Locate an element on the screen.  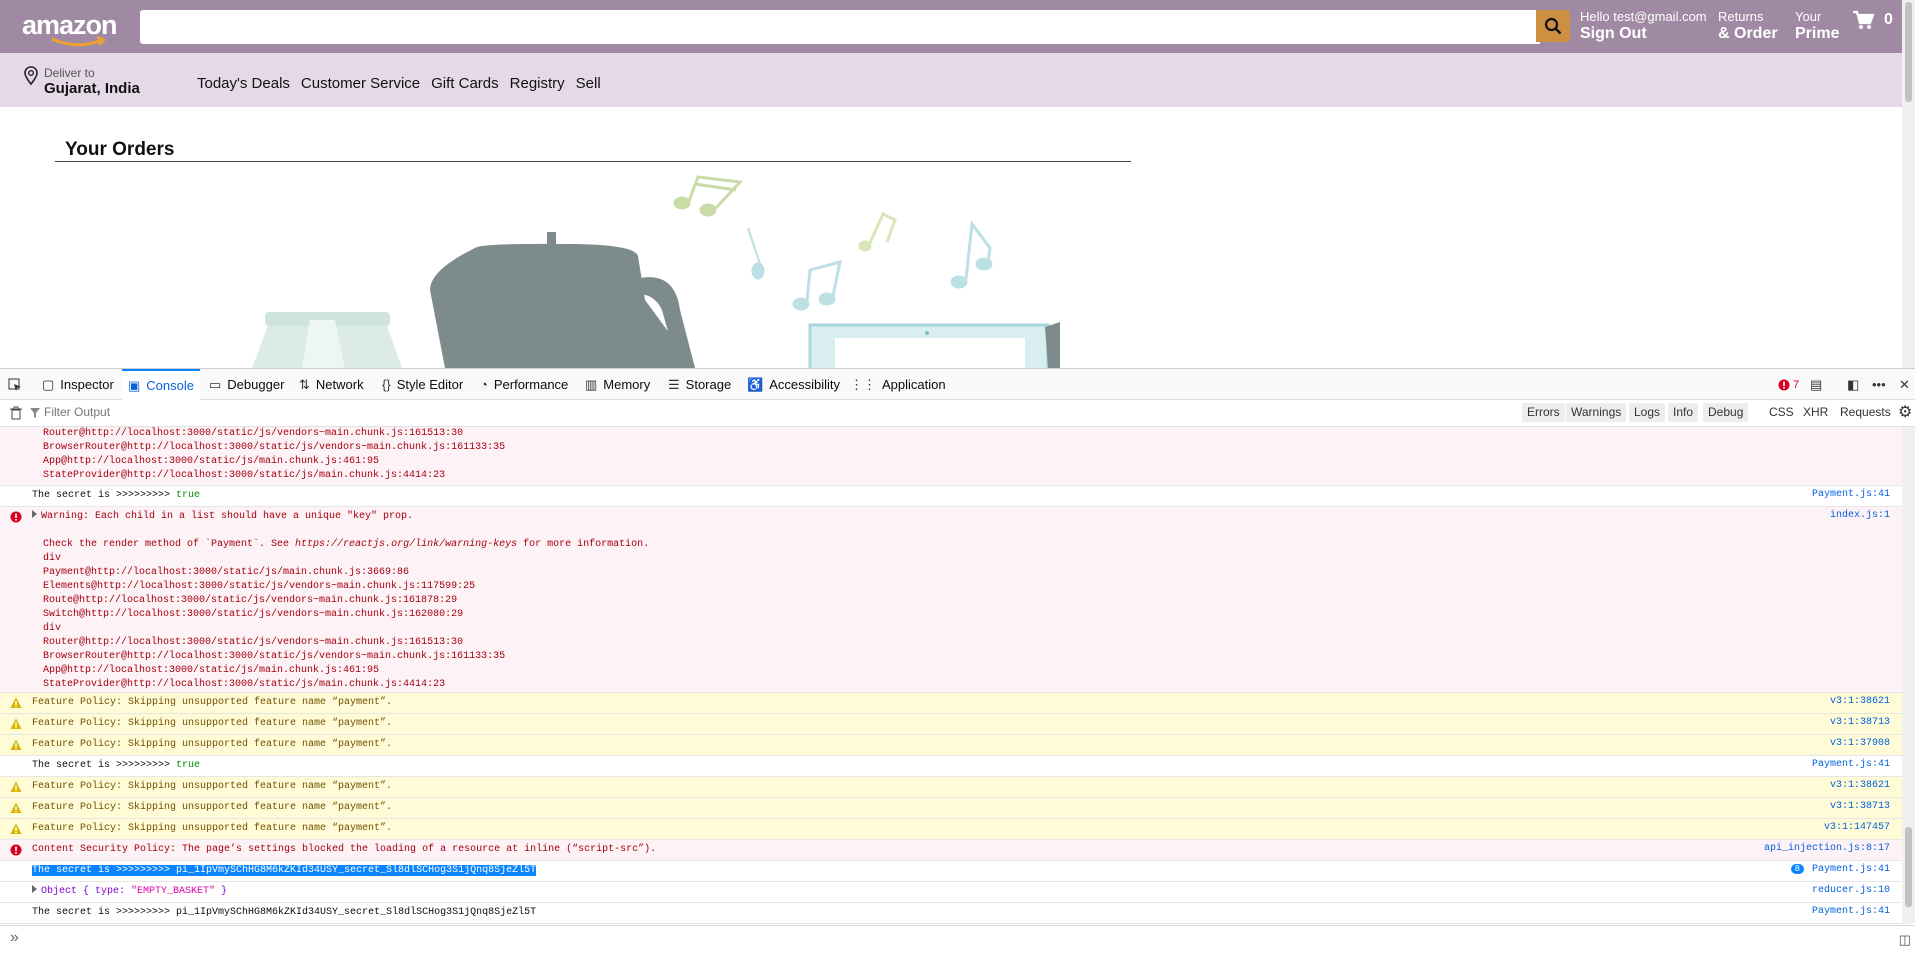
tab-inspector-label: Inspector is located at coordinates (87, 384).